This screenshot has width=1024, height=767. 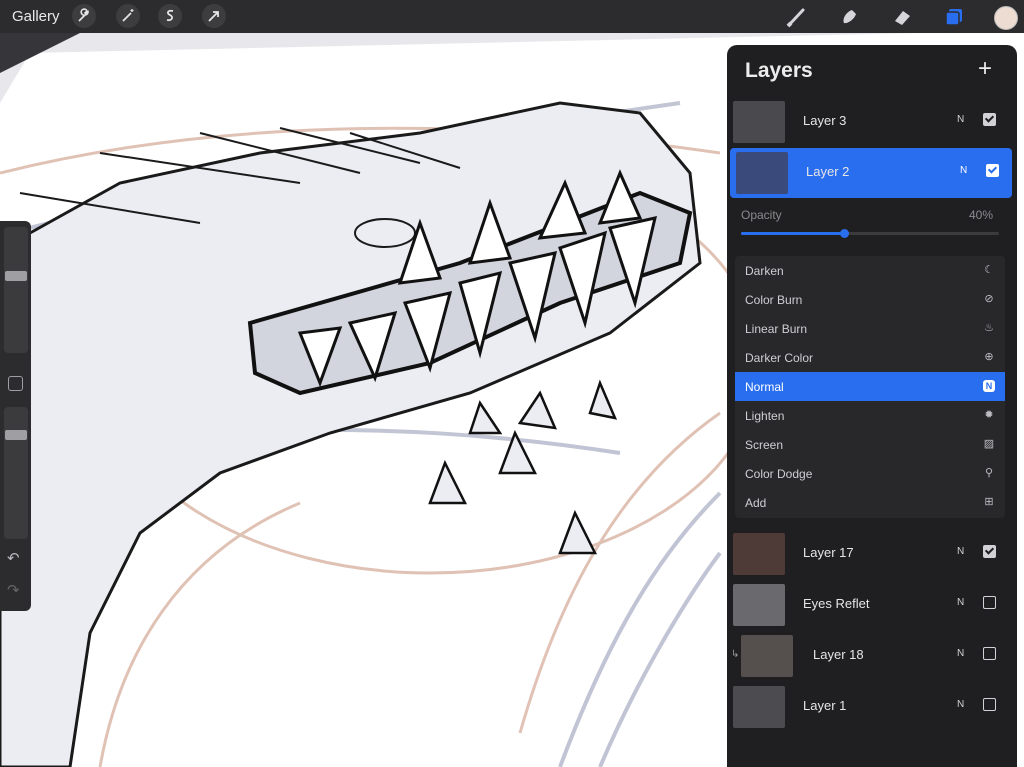 I want to click on blend-mode-label: Color Dodge, so click(x=779, y=474).